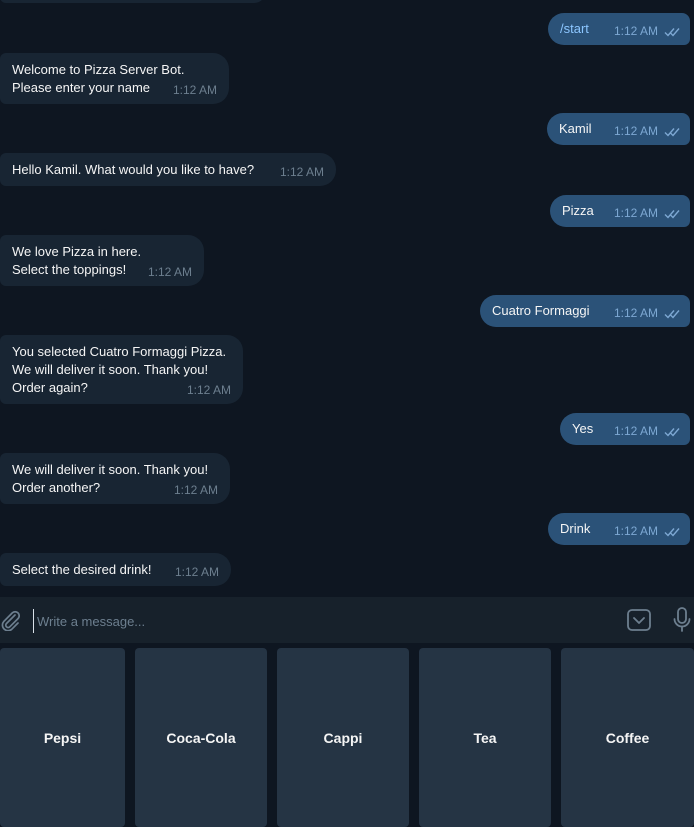 Image resolution: width=694 pixels, height=827 pixels. I want to click on message-text: Pizza, so click(578, 210).